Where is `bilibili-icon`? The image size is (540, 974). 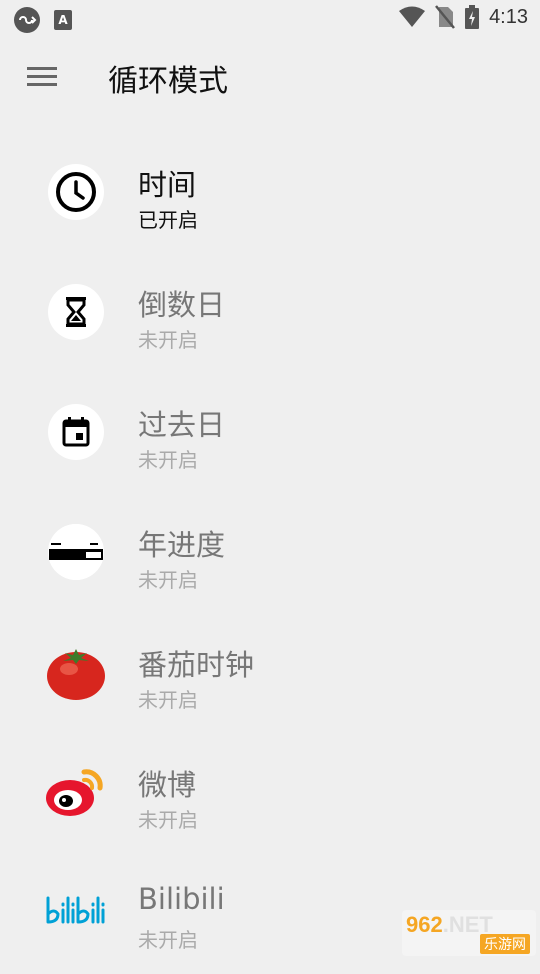 bilibili-icon is located at coordinates (76, 912).